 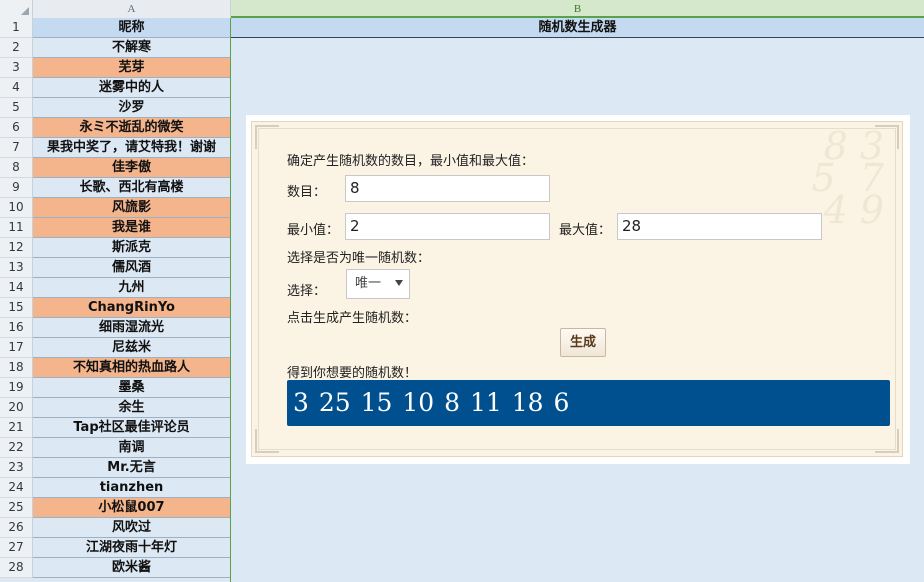 I want to click on row-number: 28, so click(x=16, y=568).